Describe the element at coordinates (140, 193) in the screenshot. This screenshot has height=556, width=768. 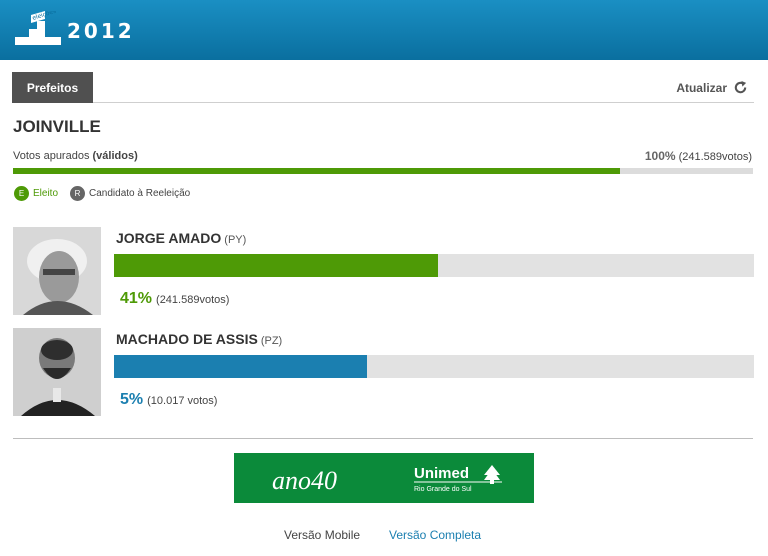
I see `legend-reelection-label: Candidato à Reeleição` at that location.